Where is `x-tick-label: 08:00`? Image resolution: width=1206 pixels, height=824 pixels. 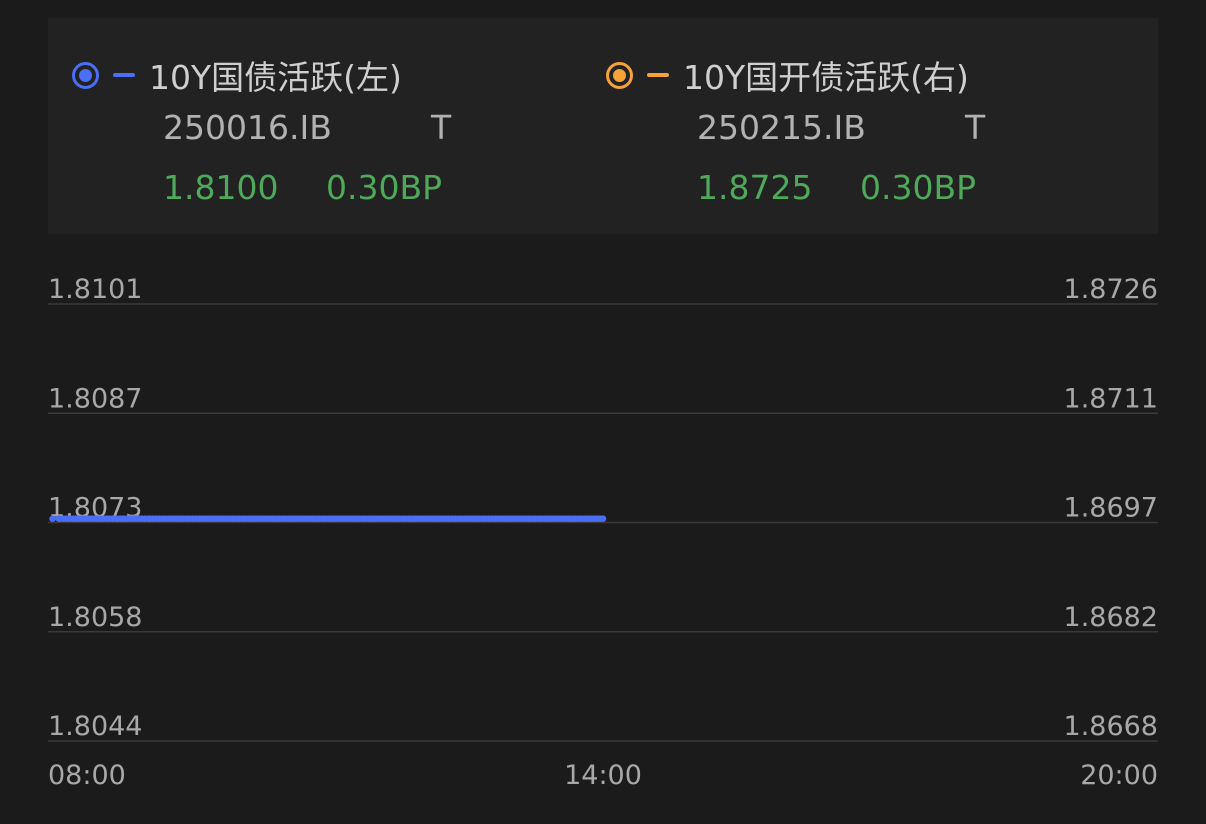 x-tick-label: 08:00 is located at coordinates (87, 775).